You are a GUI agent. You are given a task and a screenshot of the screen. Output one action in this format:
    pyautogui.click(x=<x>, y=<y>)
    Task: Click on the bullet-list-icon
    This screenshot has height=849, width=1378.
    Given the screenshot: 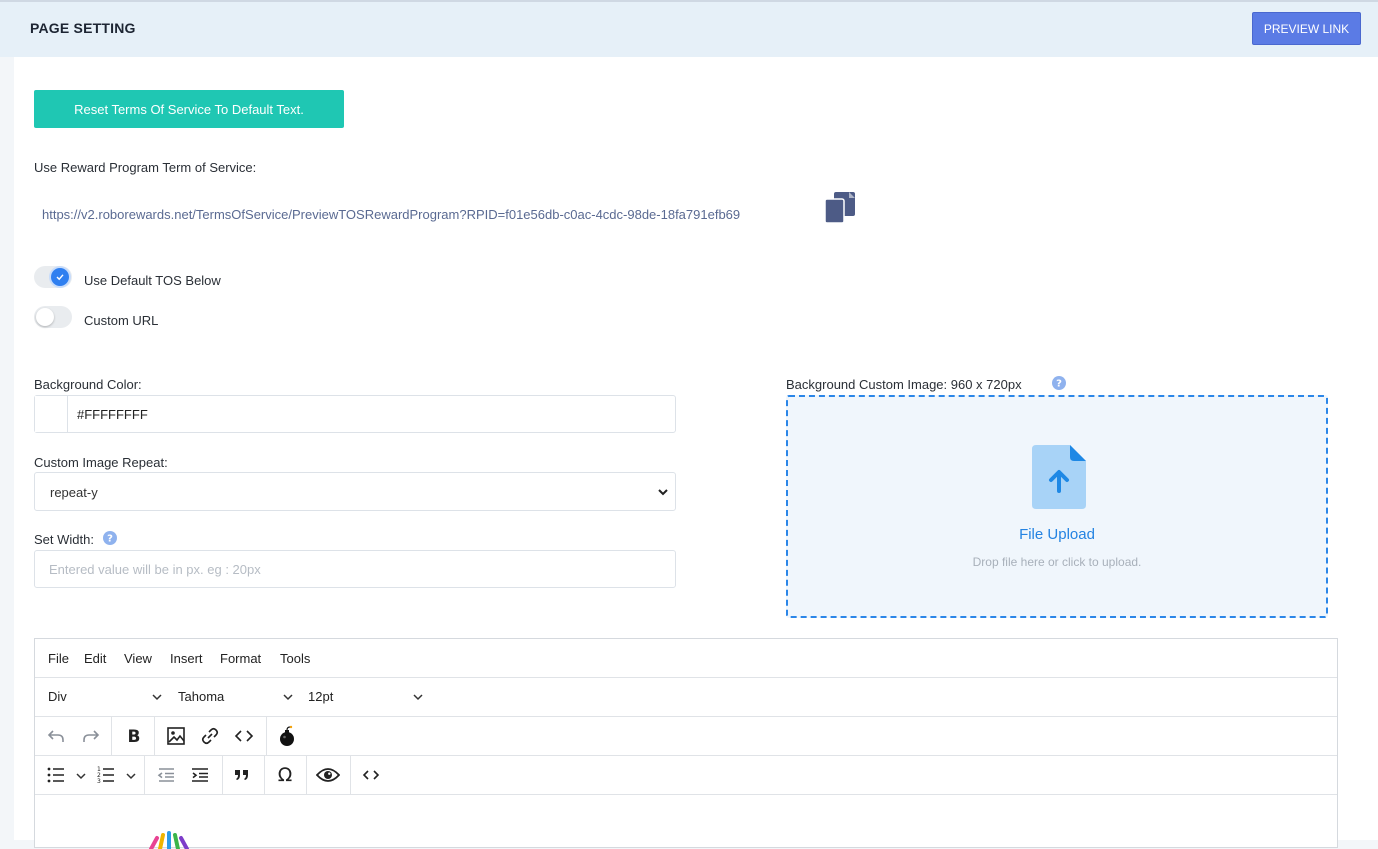 What is the action you would take?
    pyautogui.click(x=55, y=775)
    